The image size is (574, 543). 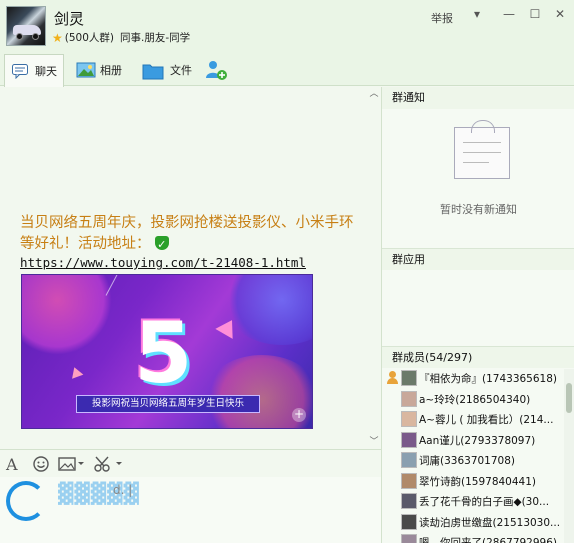 I want to click on list-item: a~玲玲(2186504340), so click(x=478, y=399).